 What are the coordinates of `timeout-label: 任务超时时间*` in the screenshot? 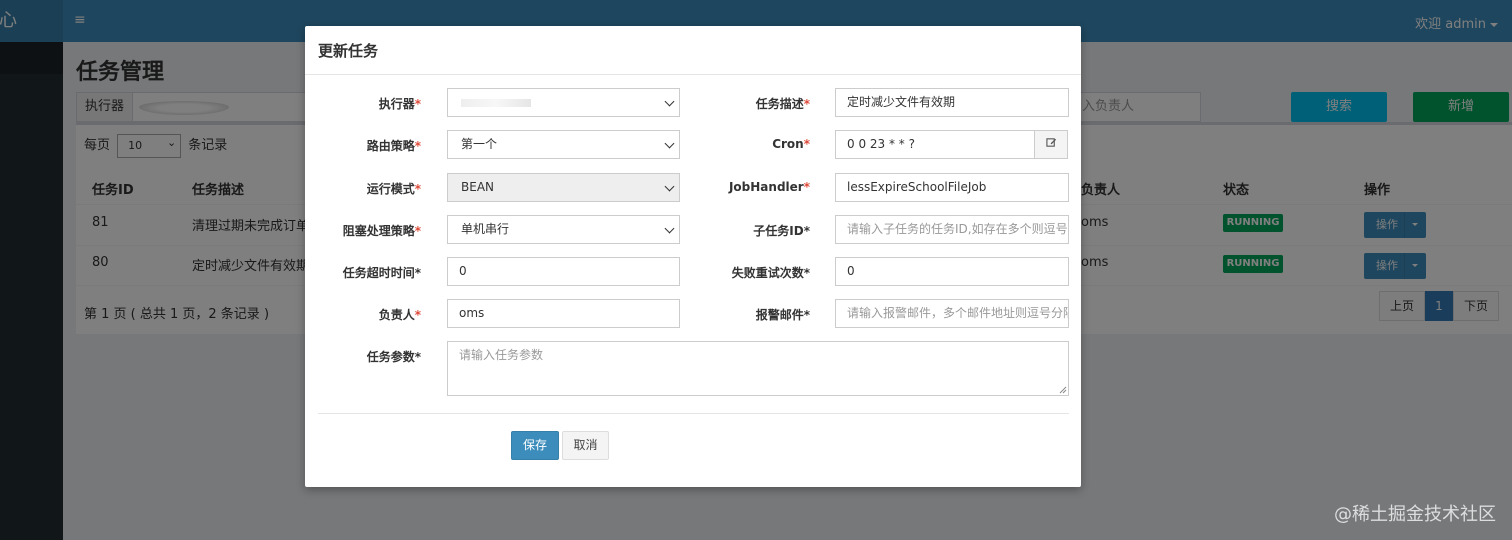 It's located at (381, 273).